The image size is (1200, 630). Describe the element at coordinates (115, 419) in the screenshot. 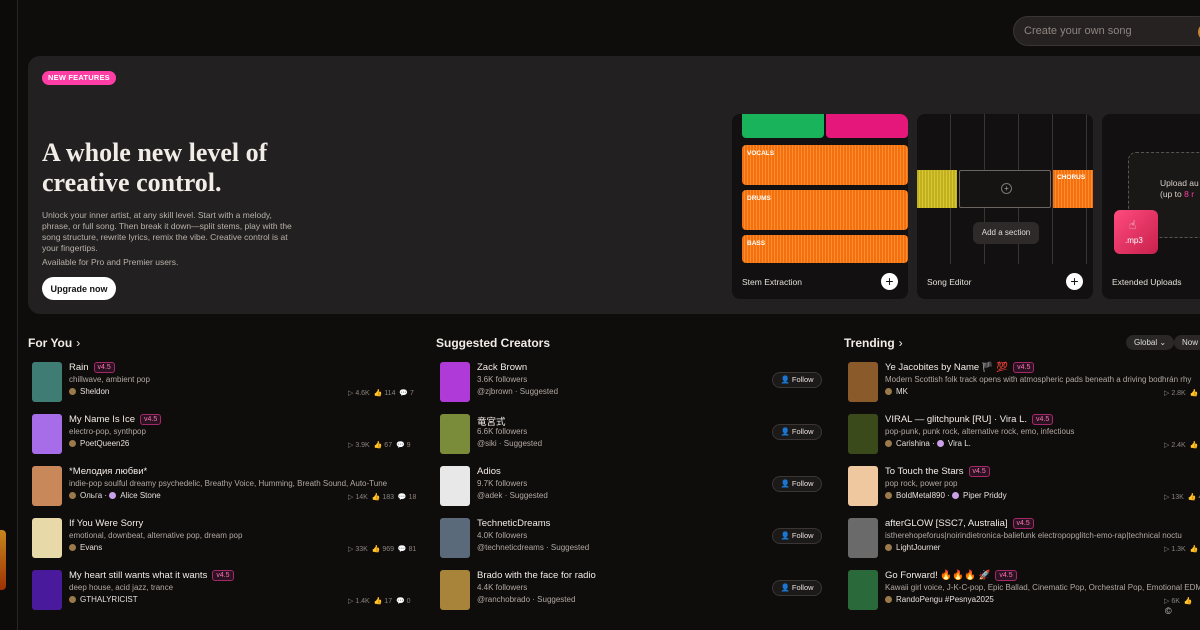

I see `song-title: My Name Is Ice v4.5` at that location.